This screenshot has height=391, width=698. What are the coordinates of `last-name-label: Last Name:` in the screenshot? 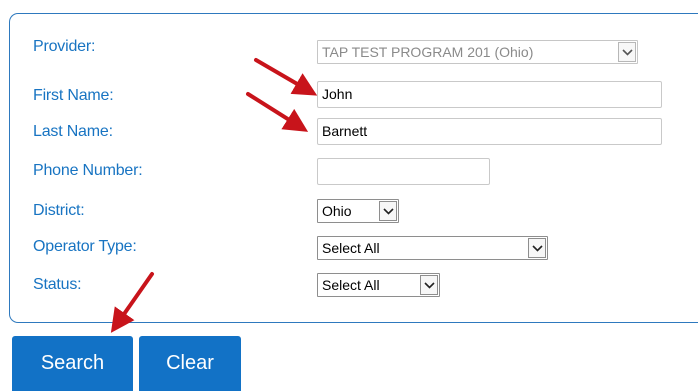 It's located at (73, 131).